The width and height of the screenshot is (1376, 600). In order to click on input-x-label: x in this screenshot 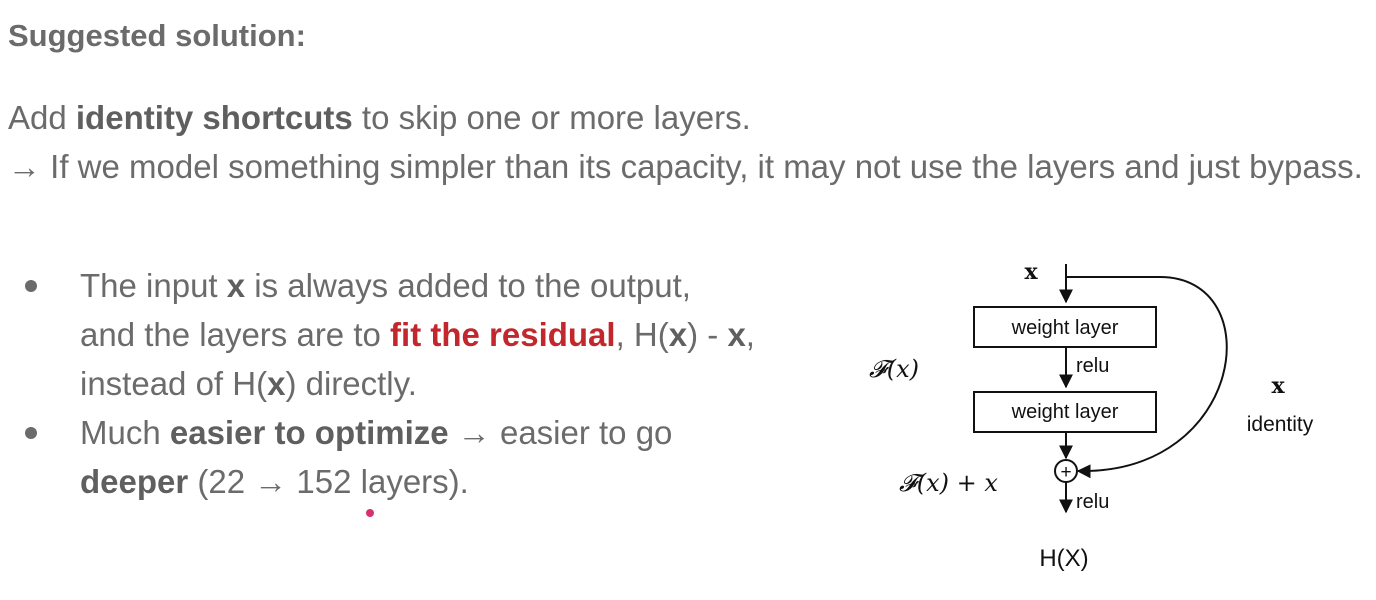, I will do `click(1031, 272)`.